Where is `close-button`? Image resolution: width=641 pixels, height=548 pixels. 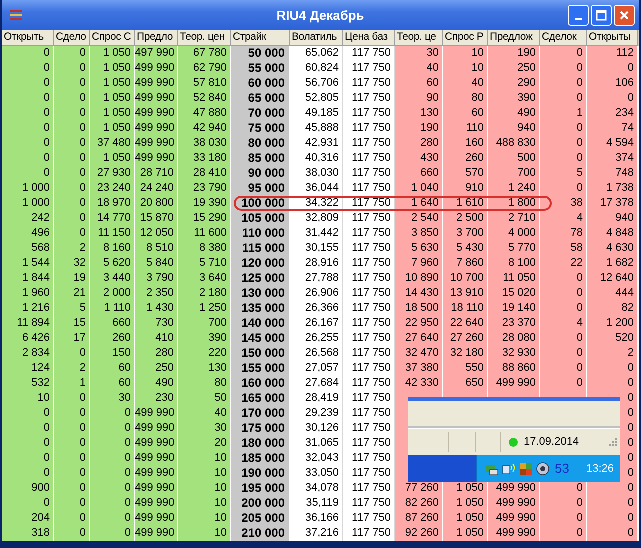 close-button is located at coordinates (624, 15).